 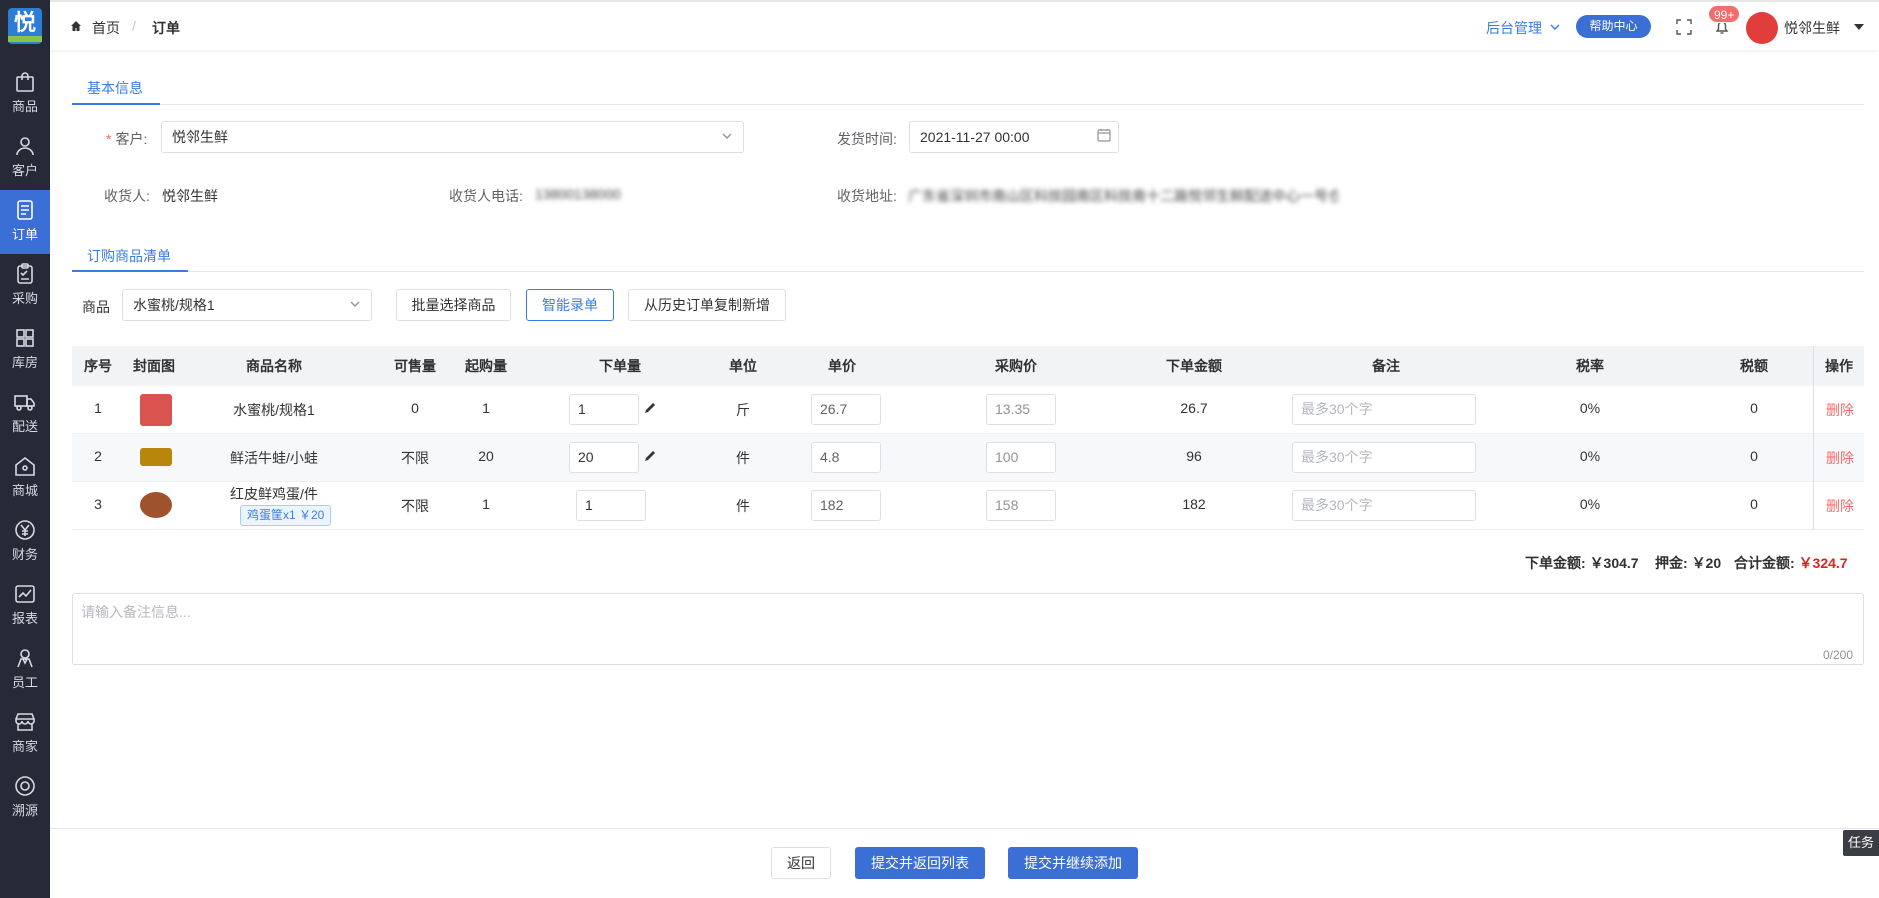 What do you see at coordinates (25, 210) in the screenshot?
I see `document-icon` at bounding box center [25, 210].